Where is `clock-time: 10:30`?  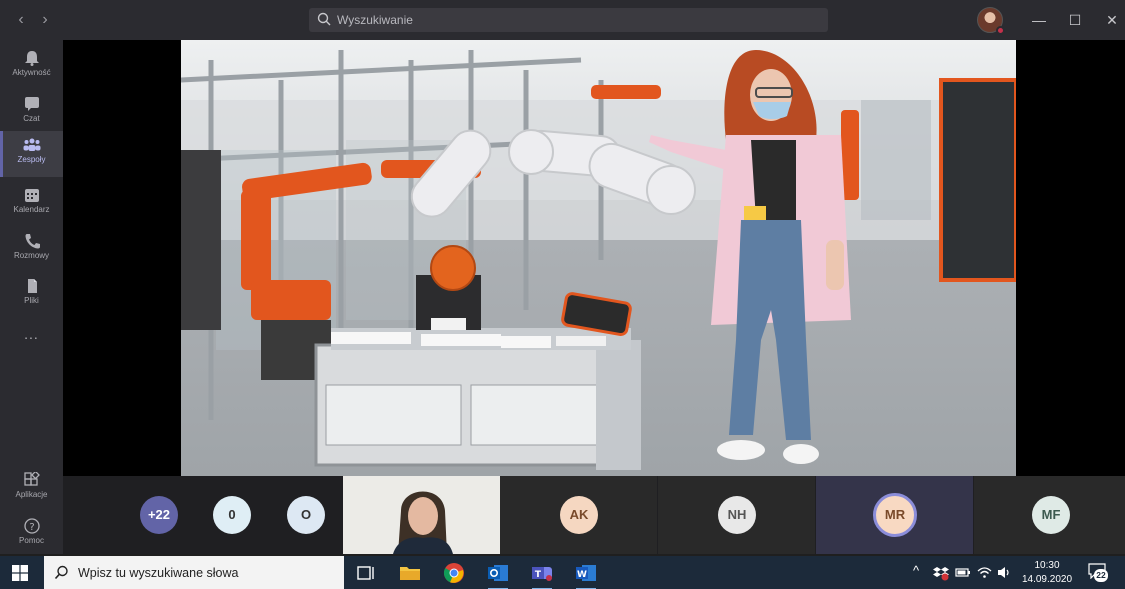 clock-time: 10:30 is located at coordinates (1047, 565).